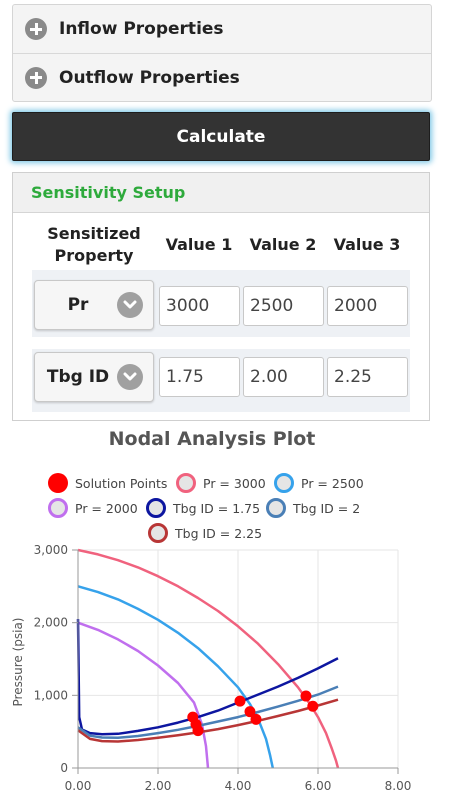  Describe the element at coordinates (78, 305) in the screenshot. I see `property-select-label: Pr` at that location.